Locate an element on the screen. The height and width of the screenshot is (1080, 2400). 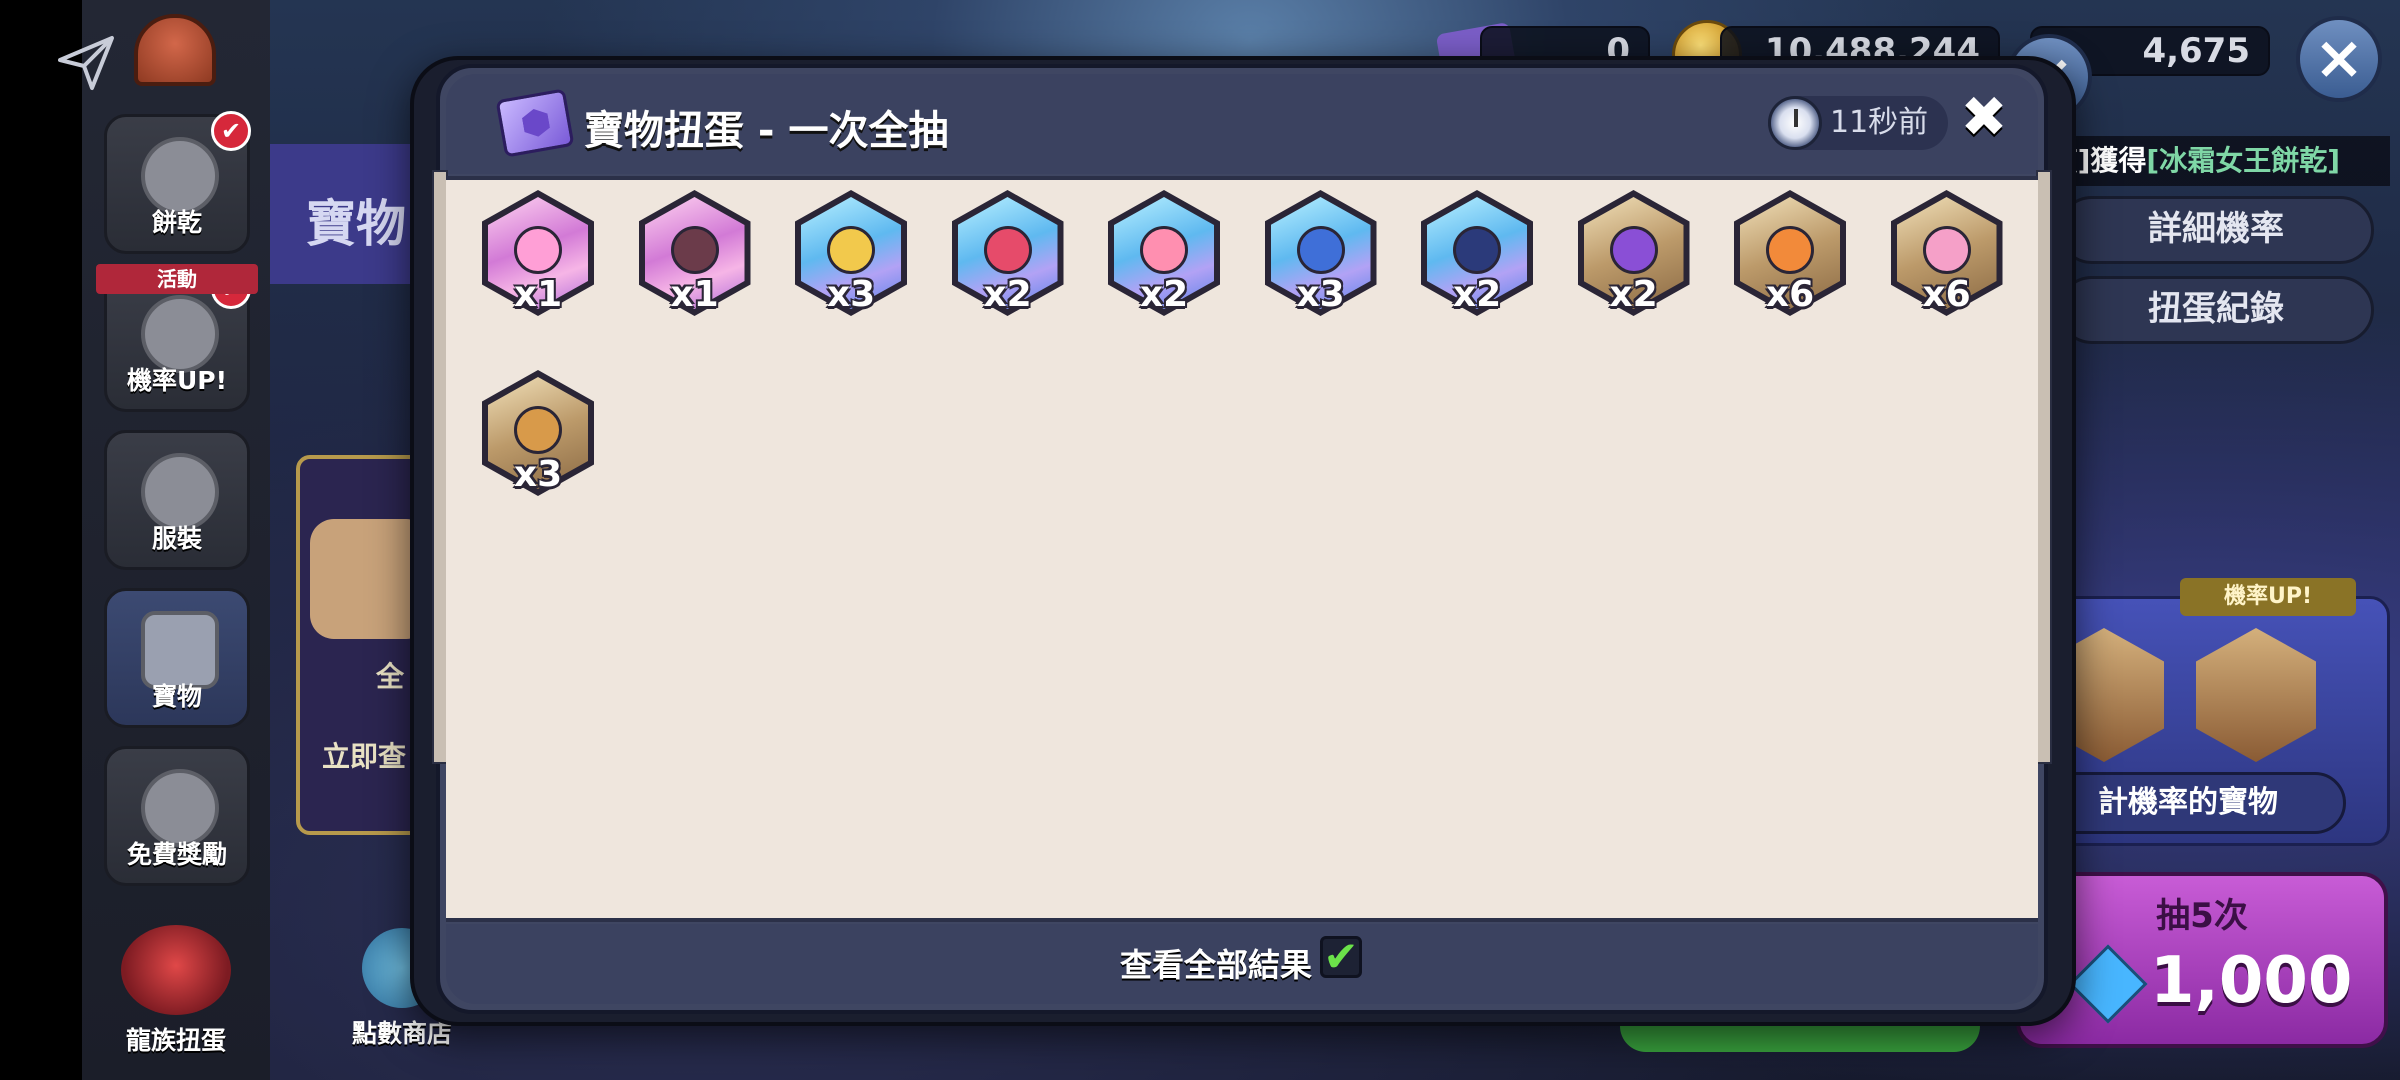
sidebar-item-label: 寶物 is located at coordinates (176, 696).